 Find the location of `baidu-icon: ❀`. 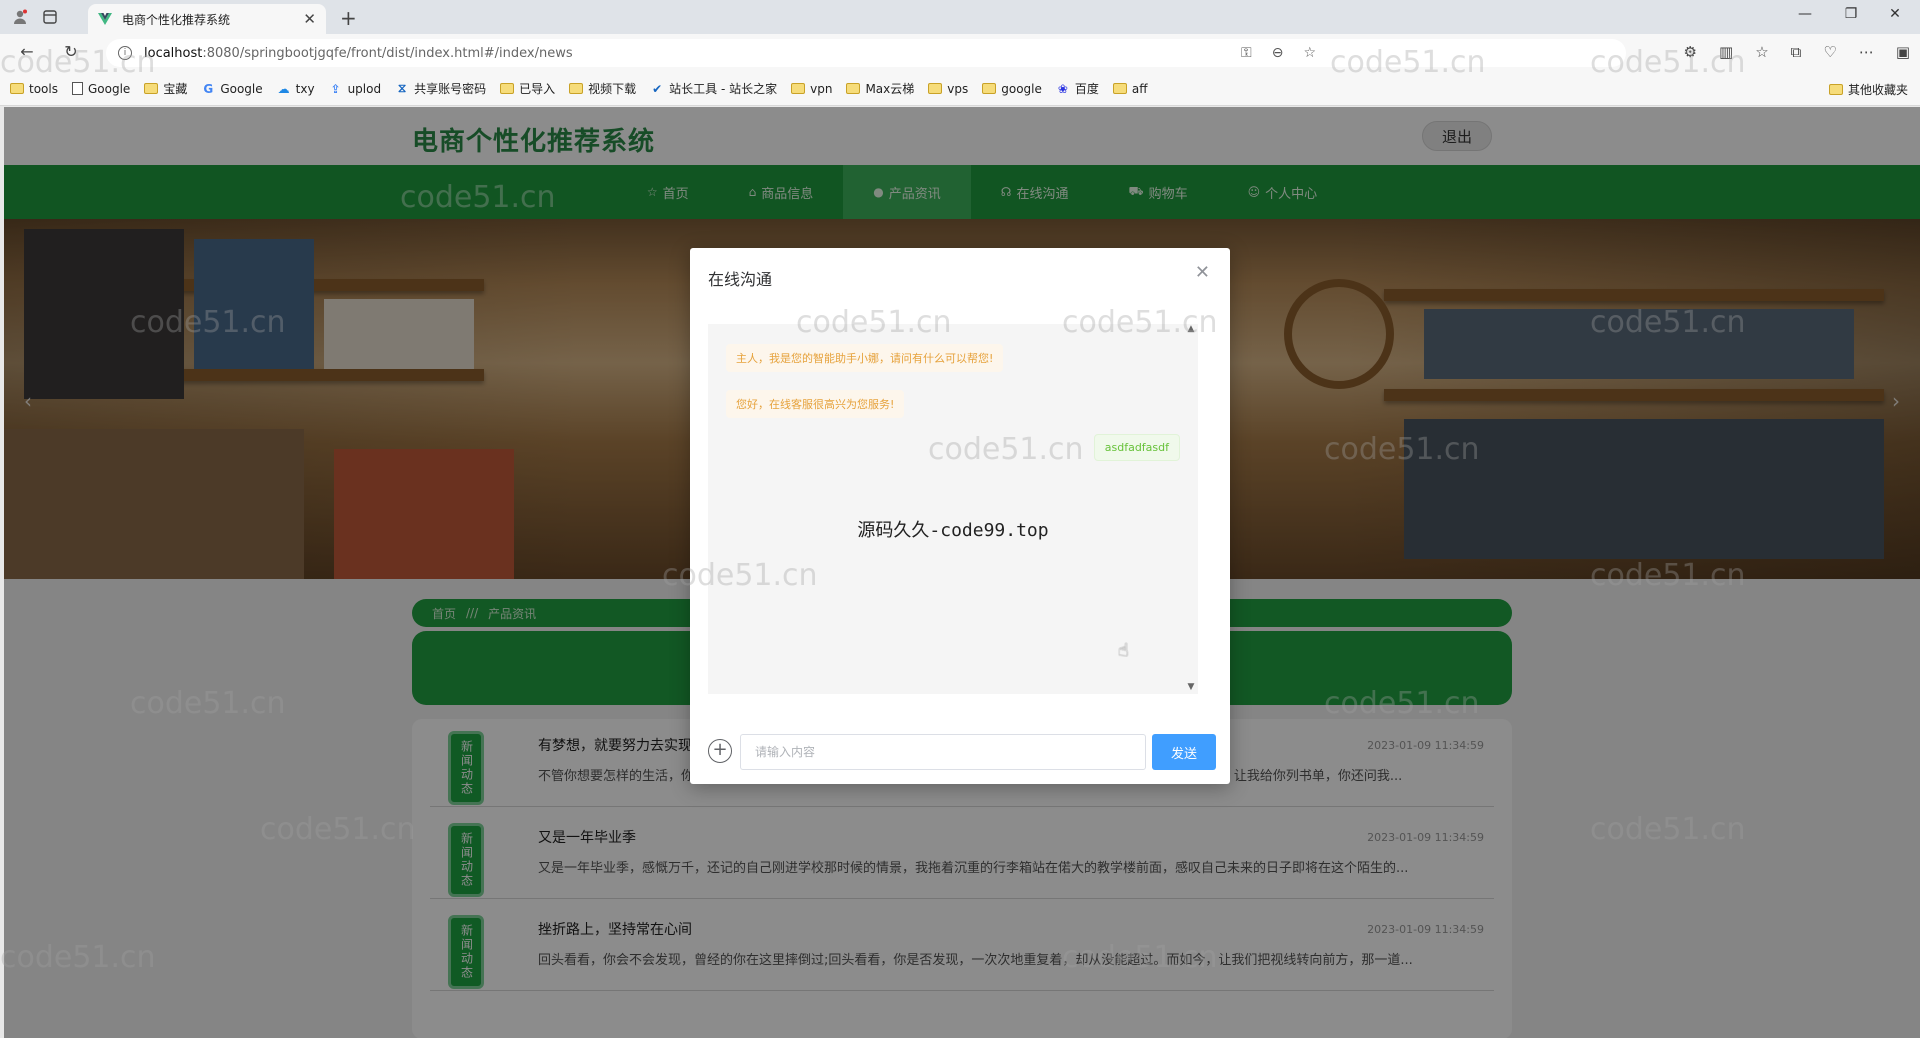

baidu-icon: ❀ is located at coordinates (1062, 88).